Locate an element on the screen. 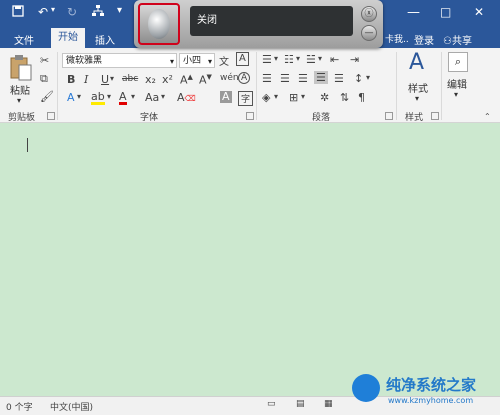 This screenshot has height=415, width=500. distributed-icon: ☰ is located at coordinates (339, 78).